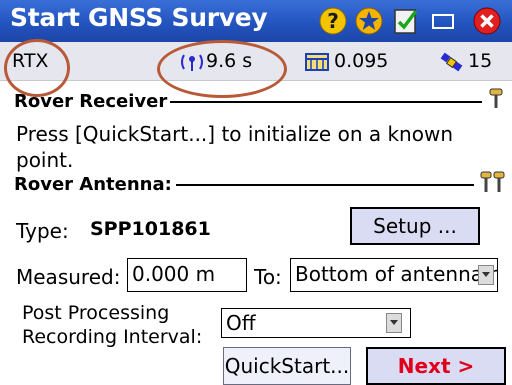 Image resolution: width=512 pixels, height=385 pixels. I want to click on radio-latency: 9.6 s, so click(229, 61).